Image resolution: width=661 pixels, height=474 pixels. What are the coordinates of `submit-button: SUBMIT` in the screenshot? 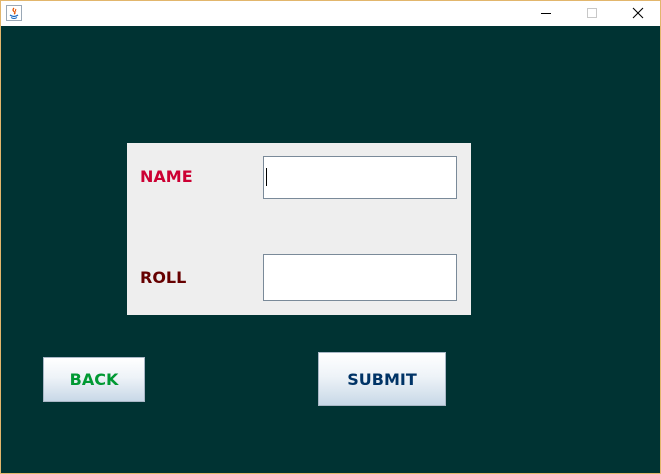 It's located at (382, 379).